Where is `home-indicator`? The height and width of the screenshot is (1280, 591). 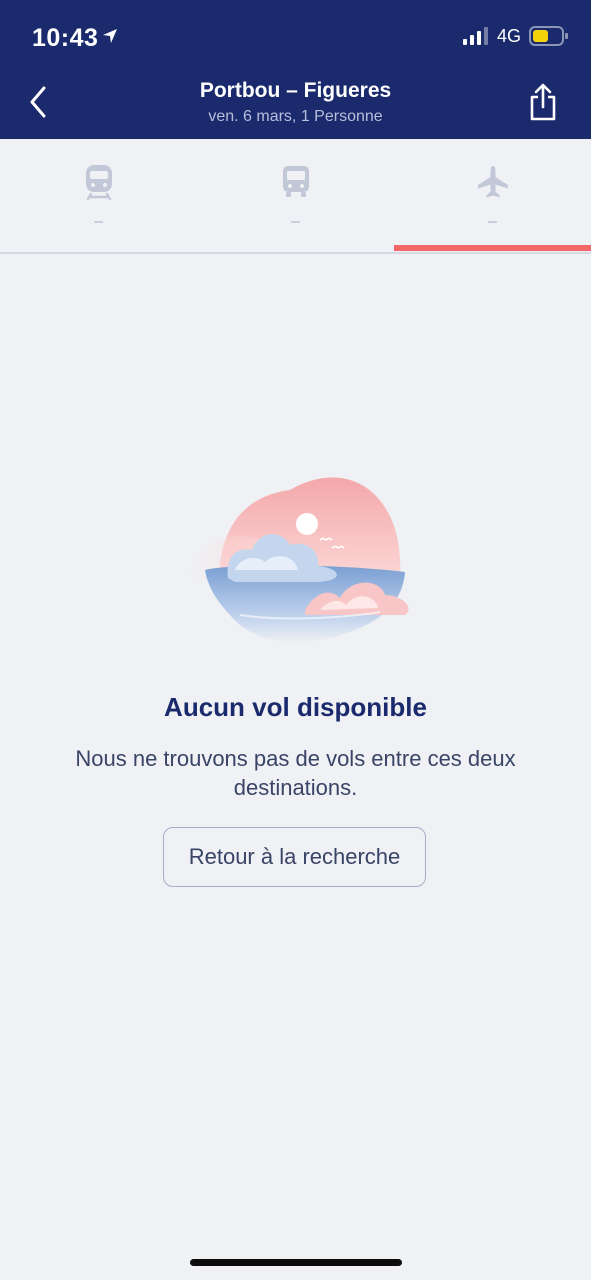 home-indicator is located at coordinates (296, 1262).